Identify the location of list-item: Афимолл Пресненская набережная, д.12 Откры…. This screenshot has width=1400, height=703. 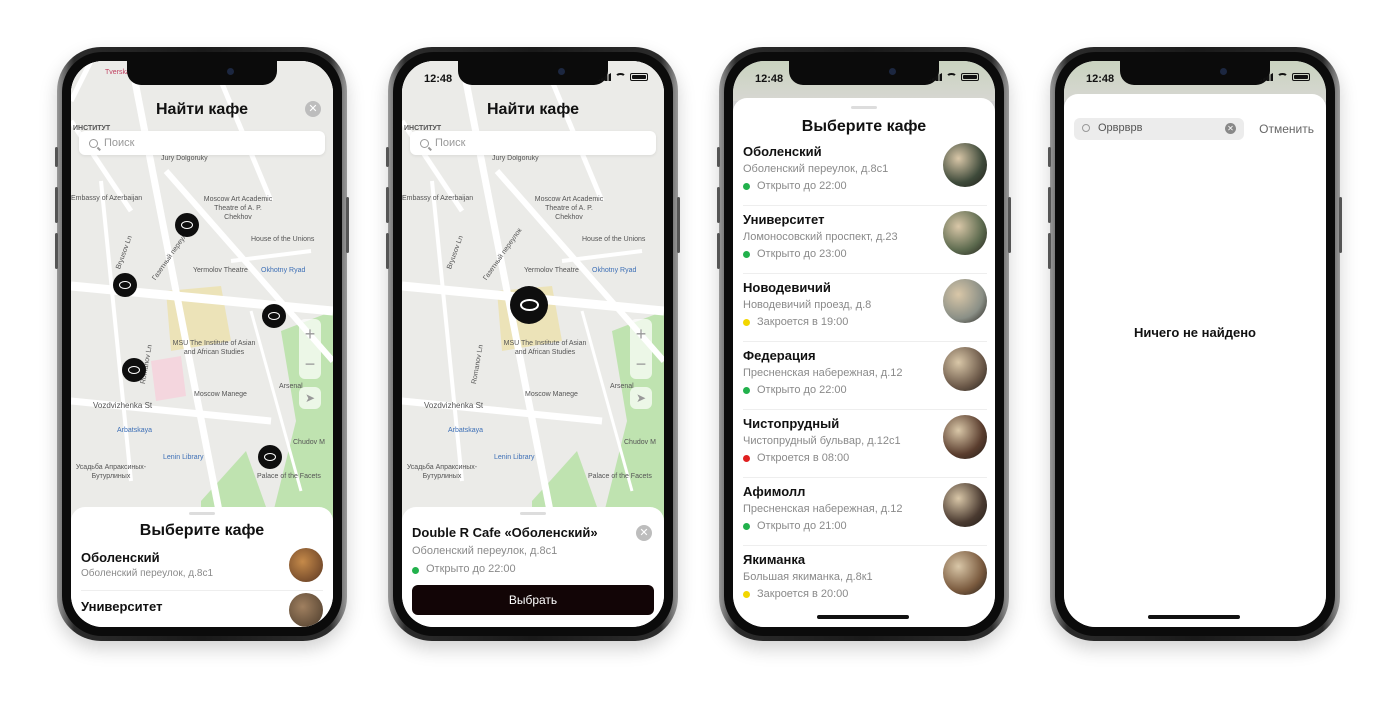
(865, 512).